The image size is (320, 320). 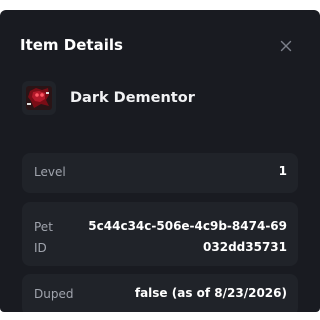 I want to click on detail-row-duped: Duped false (as of 8/23/2026), so click(x=160, y=293).